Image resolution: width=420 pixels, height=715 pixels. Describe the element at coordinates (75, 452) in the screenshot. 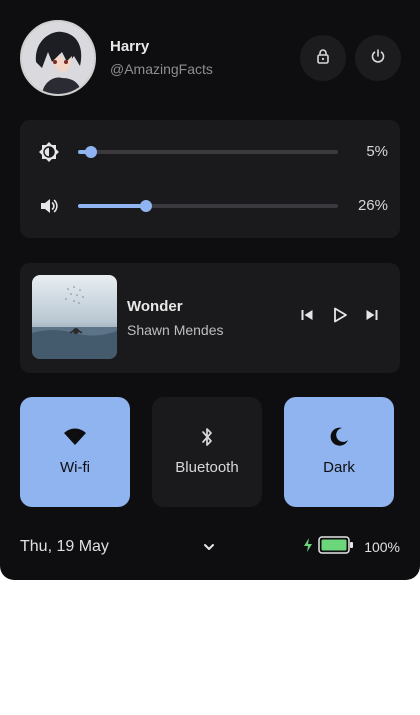

I see `wifi-toggle: Wi-fi` at that location.